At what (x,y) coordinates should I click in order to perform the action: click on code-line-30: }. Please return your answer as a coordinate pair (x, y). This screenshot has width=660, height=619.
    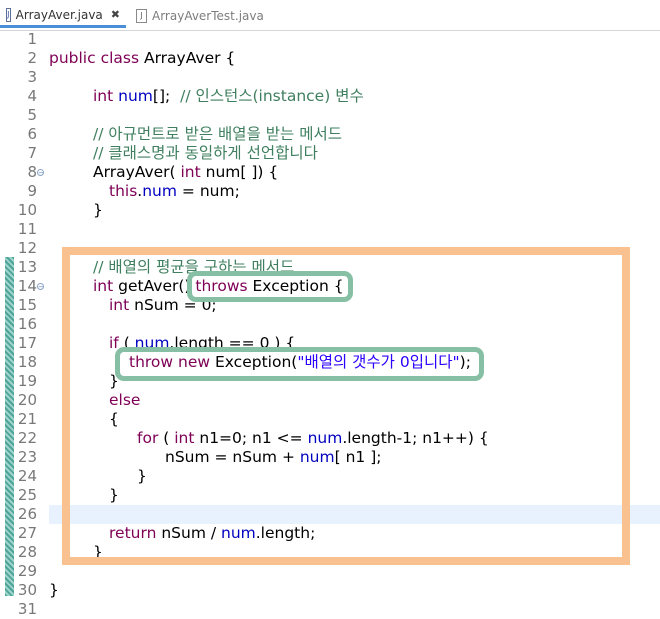
    Looking at the image, I should click on (54, 590).